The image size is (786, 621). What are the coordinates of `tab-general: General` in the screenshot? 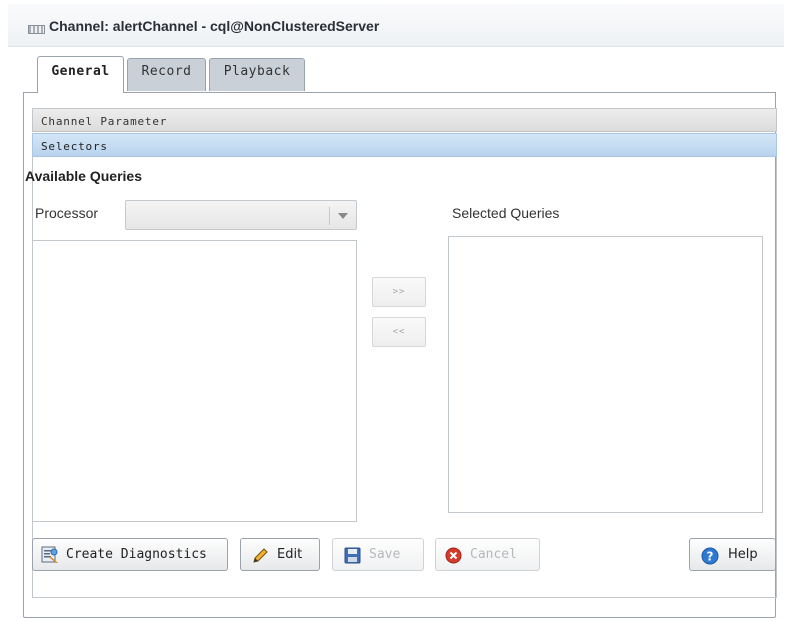 It's located at (80, 74).